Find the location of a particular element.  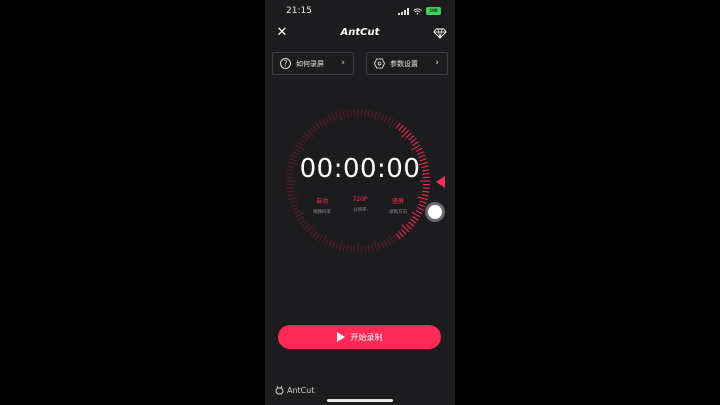

footer-brand: AntCut is located at coordinates (294, 390).